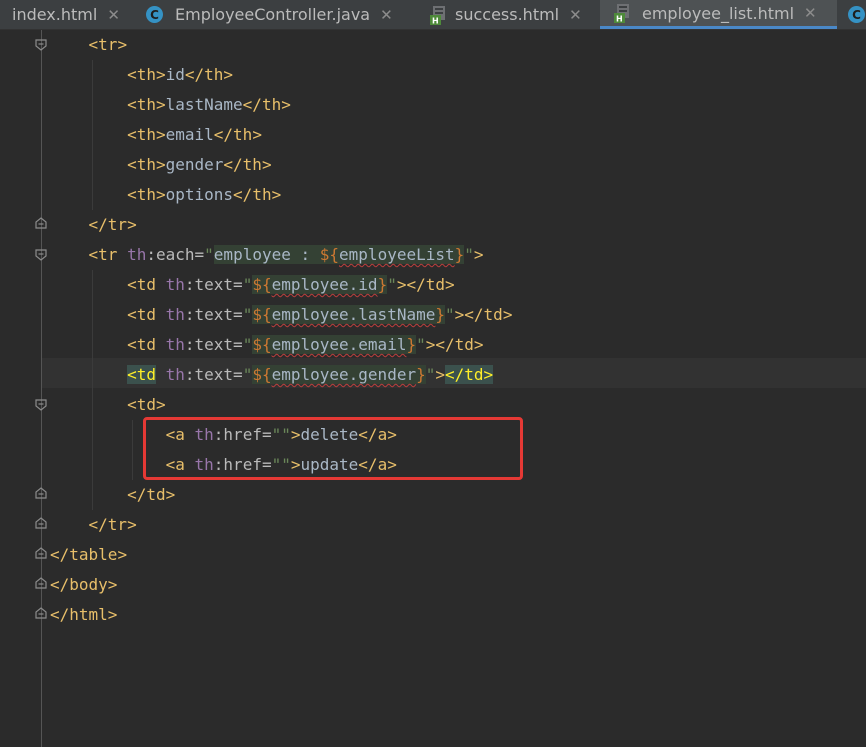 Image resolution: width=866 pixels, height=747 pixels. I want to click on code-line: <th>id</th>, so click(180, 74).